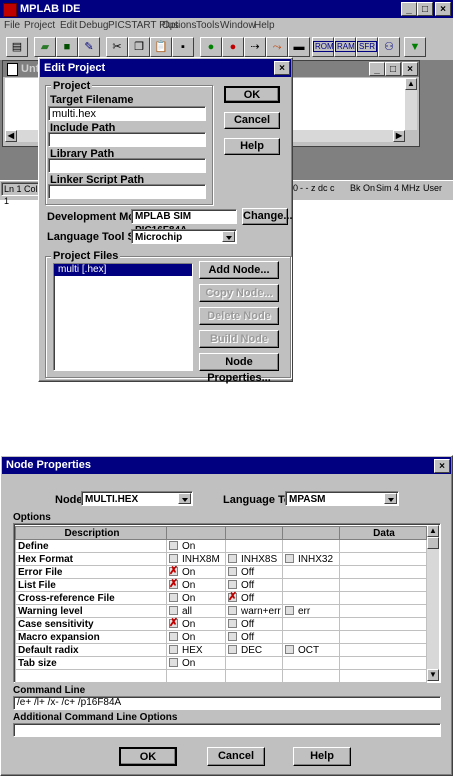 The width and height of the screenshot is (453, 776). What do you see at coordinates (17, 47) in the screenshot?
I see `open-project-icon: ▤` at bounding box center [17, 47].